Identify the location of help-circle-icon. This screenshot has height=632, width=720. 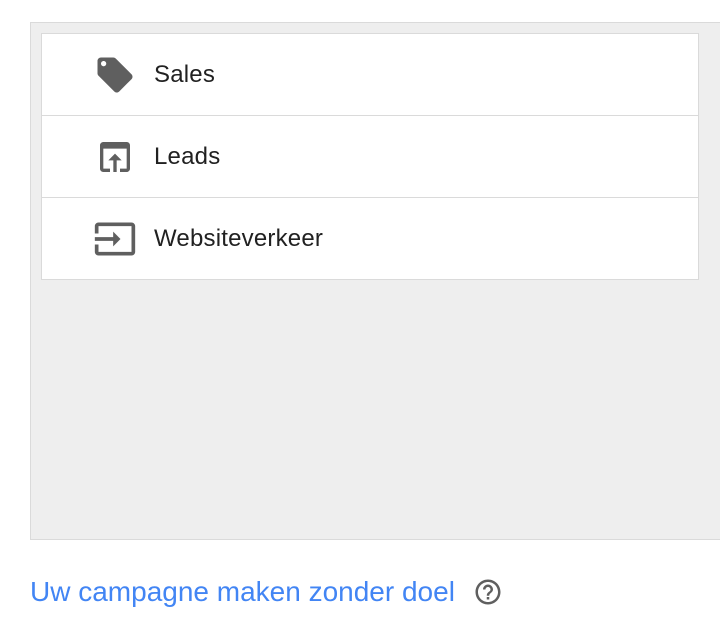
(488, 592).